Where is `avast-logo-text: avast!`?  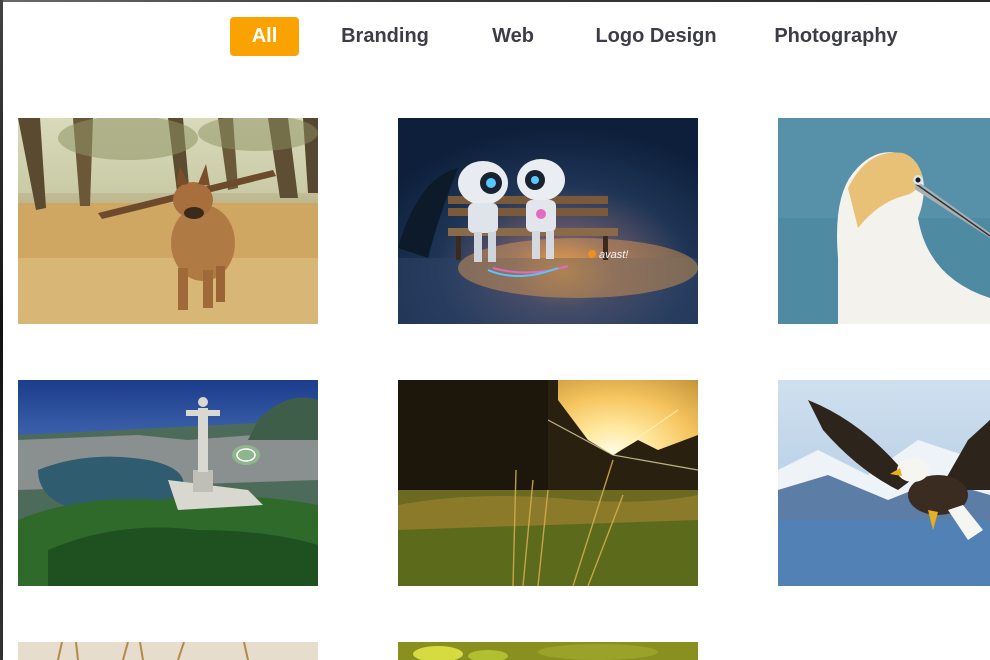 avast-logo-text: avast! is located at coordinates (613, 255).